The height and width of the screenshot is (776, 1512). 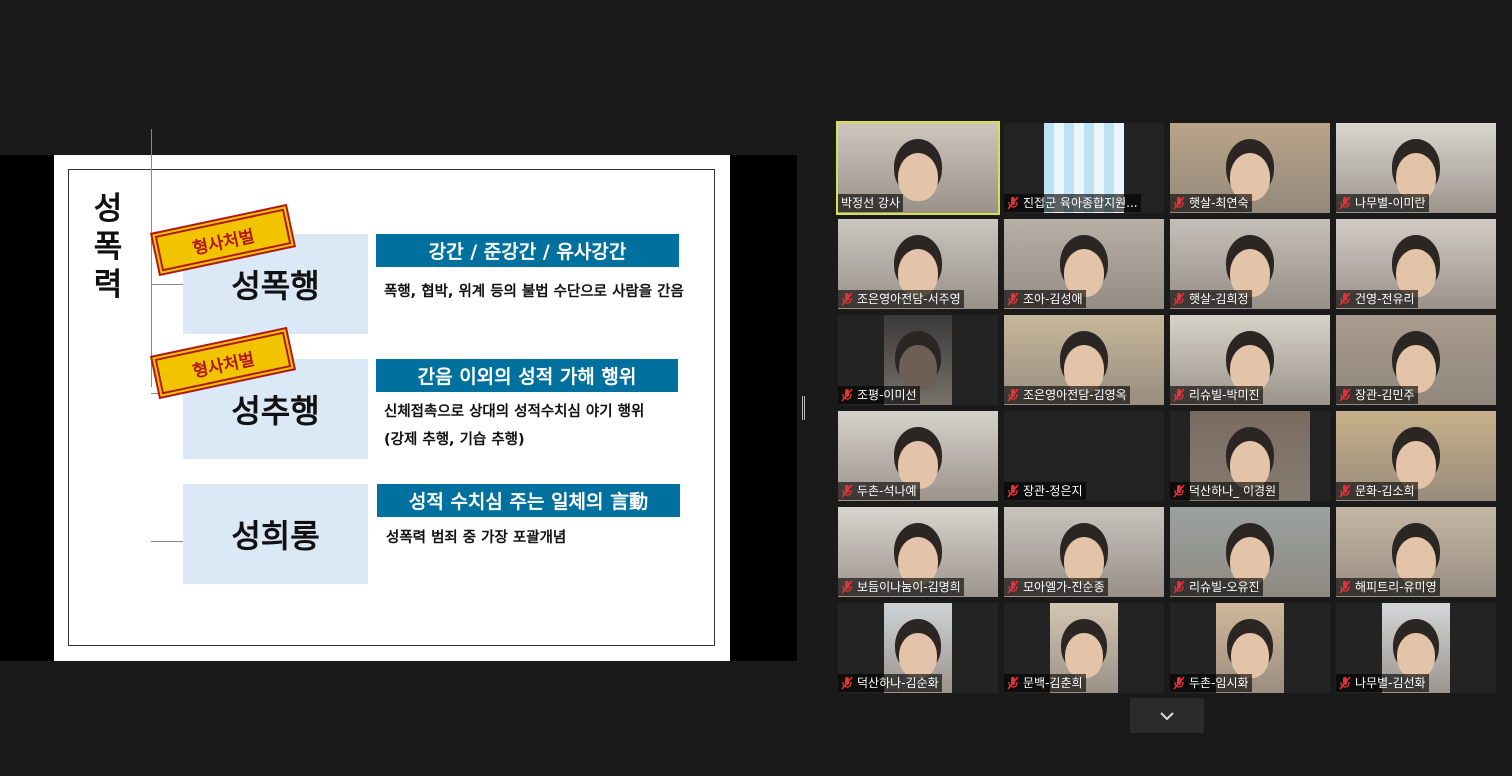 I want to click on participant-tile: 리슈빌-박미진, so click(x=1250, y=360).